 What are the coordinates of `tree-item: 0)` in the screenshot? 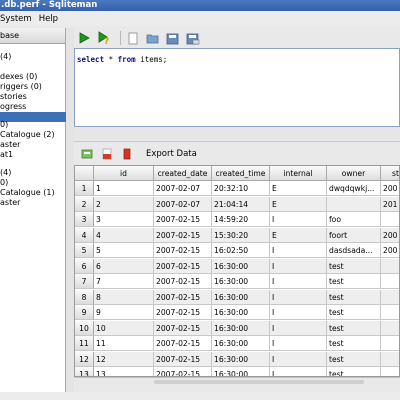 It's located at (33, 125).